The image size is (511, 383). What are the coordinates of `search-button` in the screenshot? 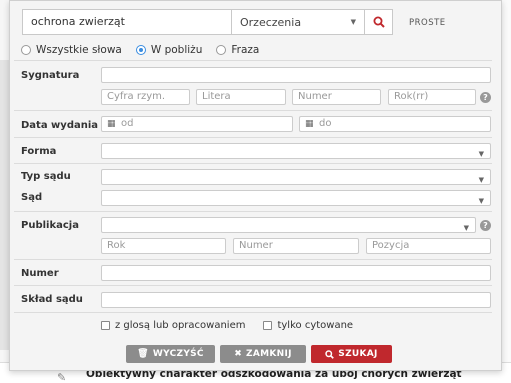 It's located at (379, 22).